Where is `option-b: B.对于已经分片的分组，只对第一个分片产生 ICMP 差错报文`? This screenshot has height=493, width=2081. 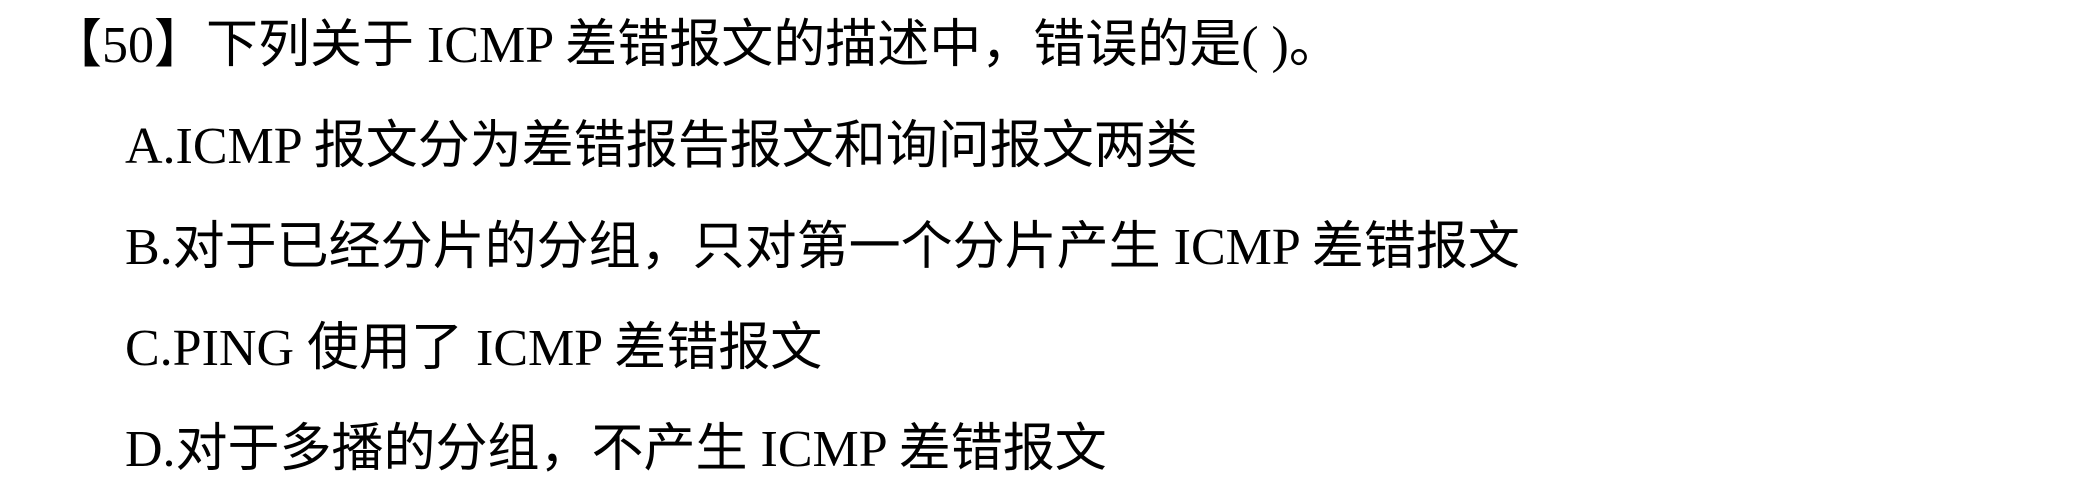
option-b: B.对于已经分片的分组，只对第一个分片产生 ICMP 差错报文 is located at coordinates (822, 247).